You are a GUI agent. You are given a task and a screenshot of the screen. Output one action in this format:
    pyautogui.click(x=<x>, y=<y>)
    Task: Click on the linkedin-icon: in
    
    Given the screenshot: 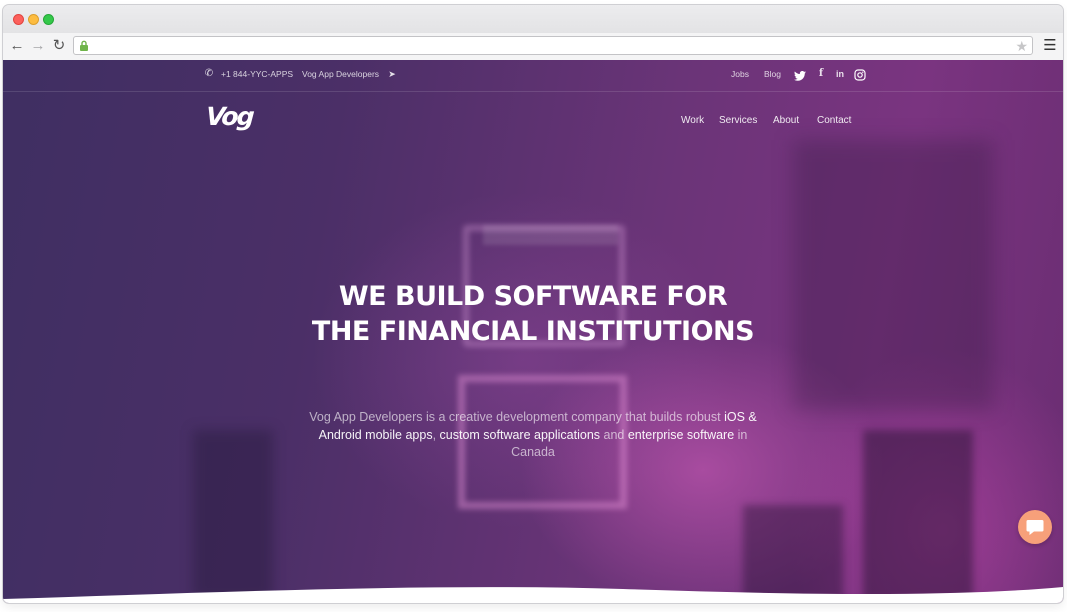 What is the action you would take?
    pyautogui.click(x=840, y=74)
    